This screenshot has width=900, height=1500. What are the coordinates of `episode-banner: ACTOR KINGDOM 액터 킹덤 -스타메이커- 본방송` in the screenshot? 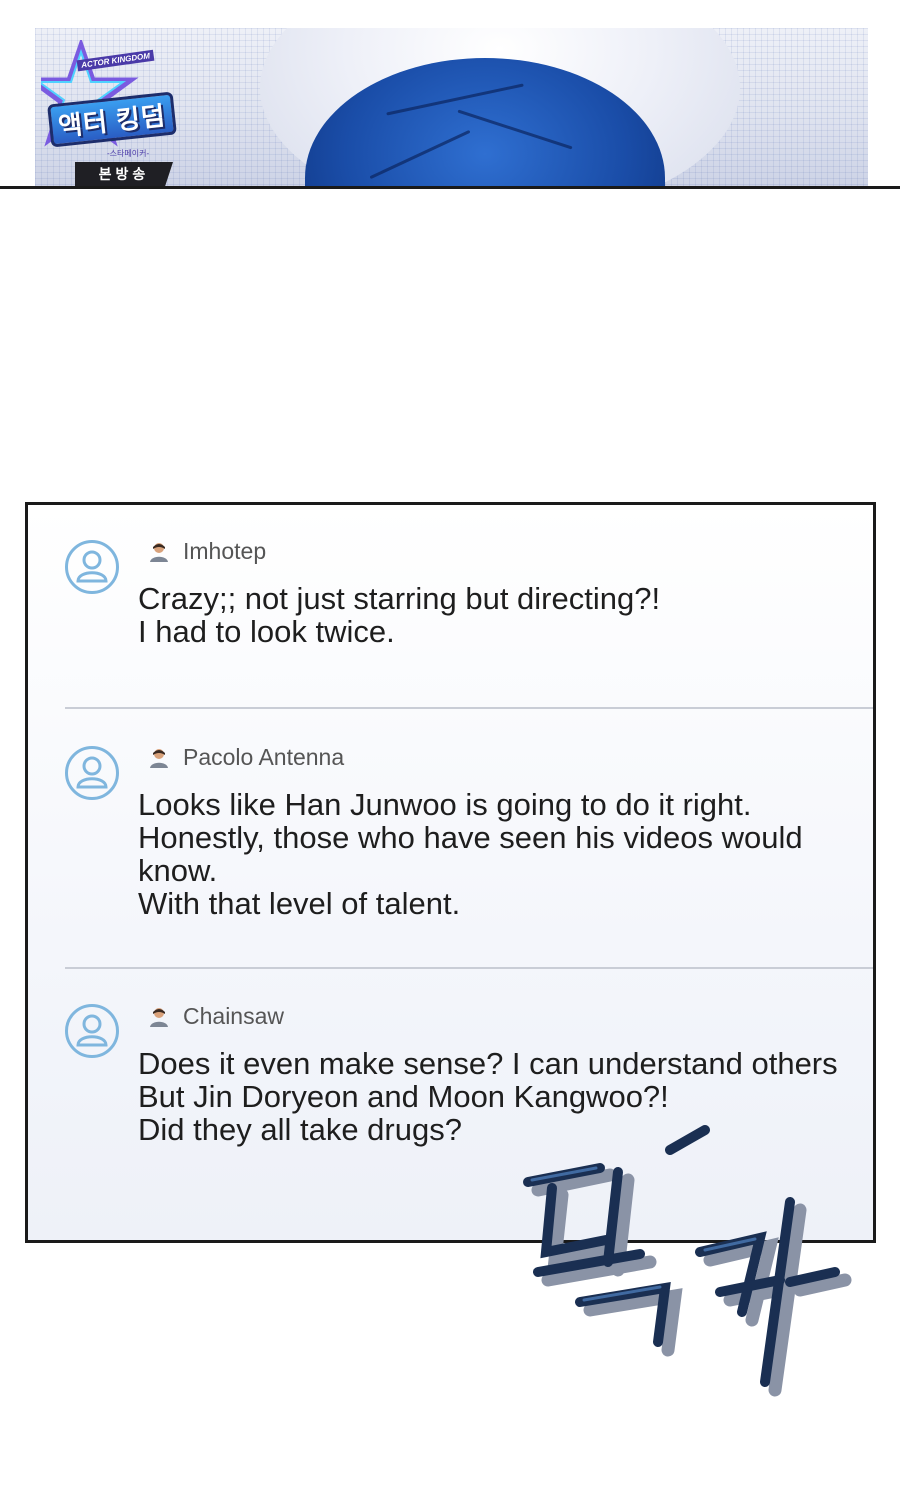 It's located at (451, 107).